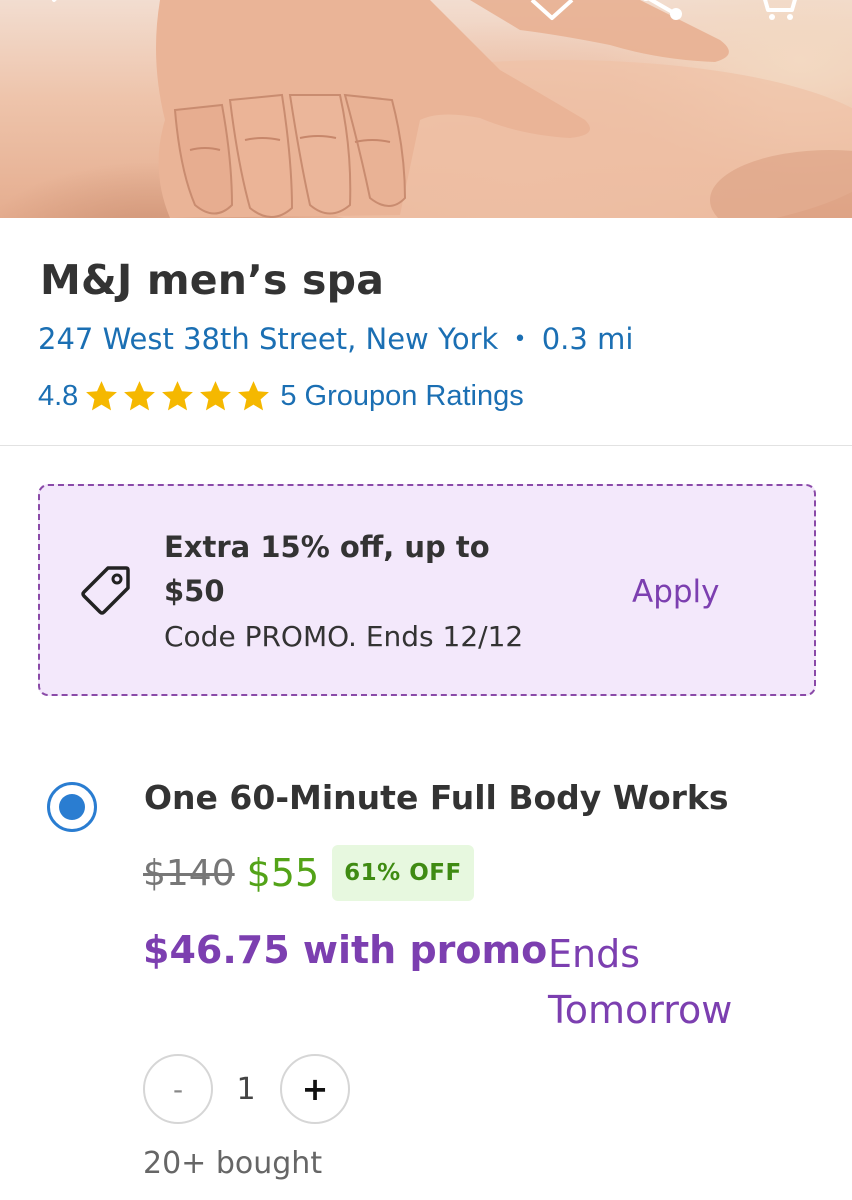 The height and width of the screenshot is (1200, 852). Describe the element at coordinates (504, 109) in the screenshot. I see `massage-photo` at that location.